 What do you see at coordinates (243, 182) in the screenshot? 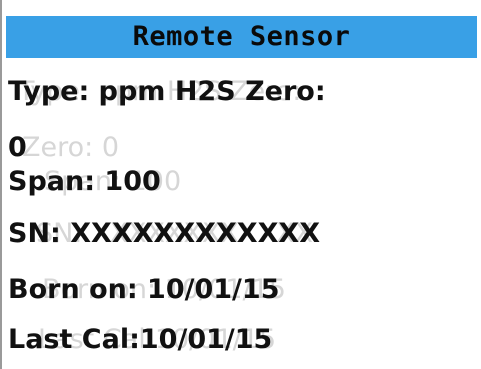
I see `span-line: Span: 100 Span: 100` at bounding box center [243, 182].